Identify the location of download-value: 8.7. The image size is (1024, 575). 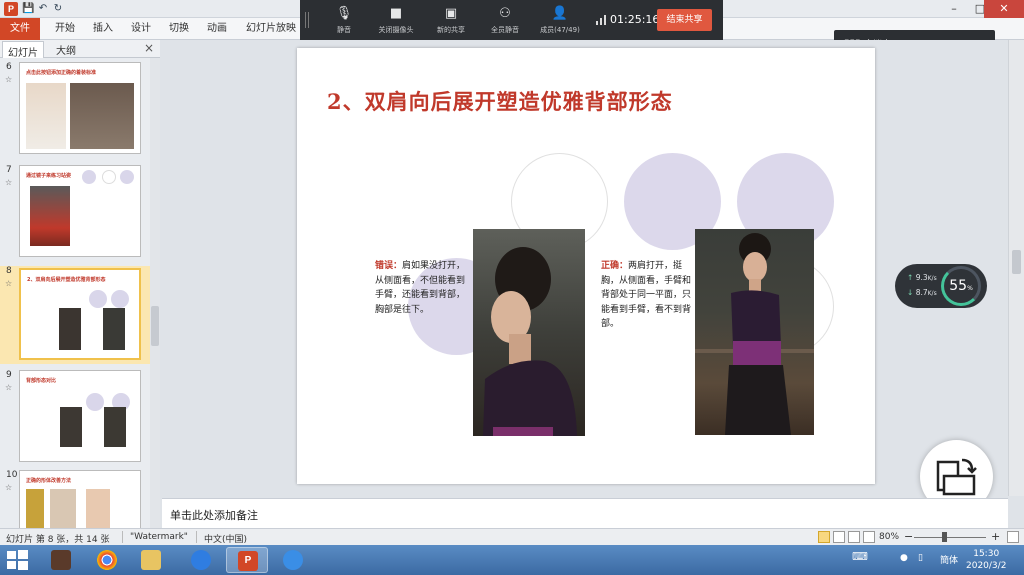
(921, 292).